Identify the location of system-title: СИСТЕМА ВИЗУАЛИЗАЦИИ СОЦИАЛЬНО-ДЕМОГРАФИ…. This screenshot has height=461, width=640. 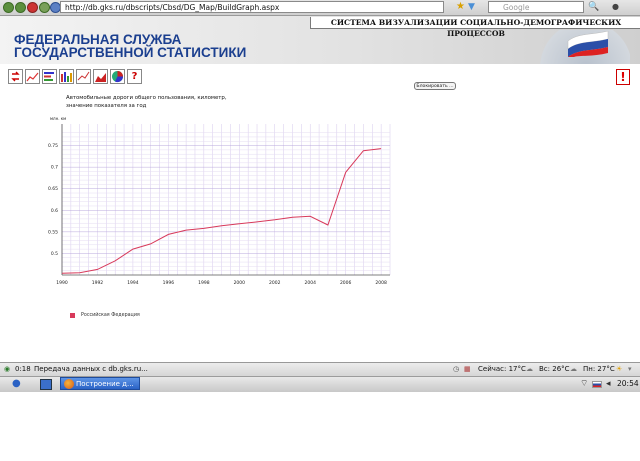
(475, 27).